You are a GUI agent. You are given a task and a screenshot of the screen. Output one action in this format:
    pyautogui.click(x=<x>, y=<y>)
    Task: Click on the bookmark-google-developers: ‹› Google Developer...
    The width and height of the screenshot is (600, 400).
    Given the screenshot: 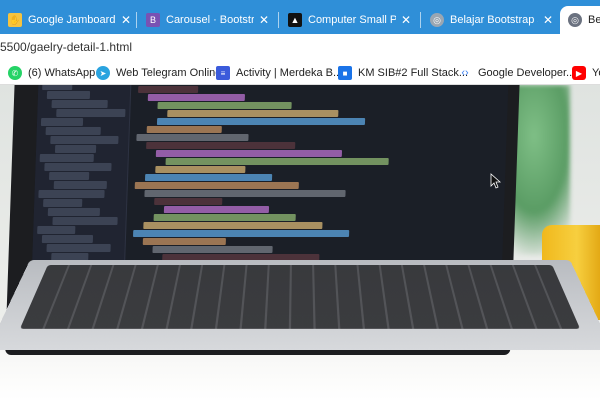 What is the action you would take?
    pyautogui.click(x=516, y=73)
    